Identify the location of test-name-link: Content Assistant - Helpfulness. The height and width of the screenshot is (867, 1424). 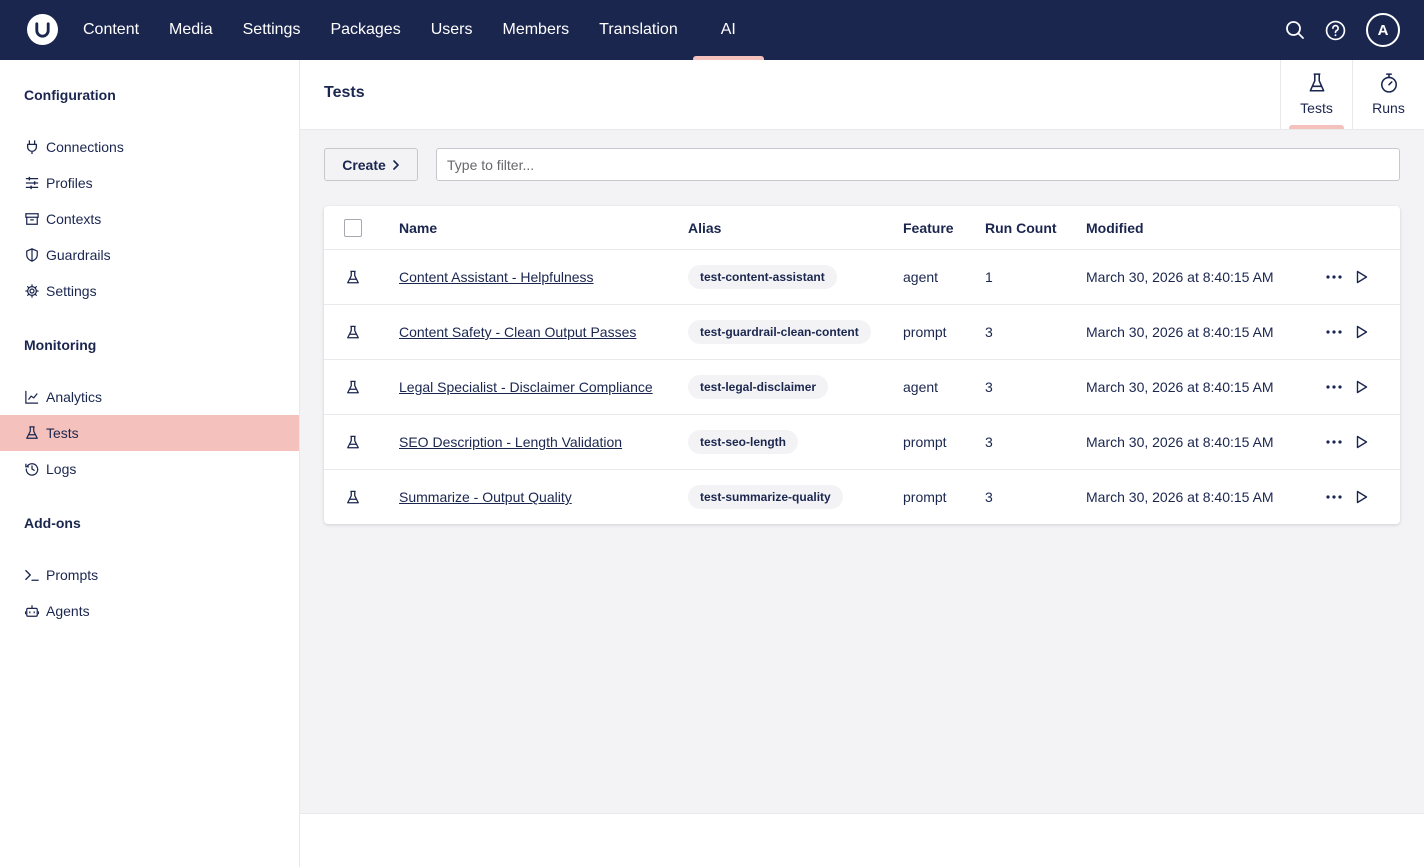
(496, 277).